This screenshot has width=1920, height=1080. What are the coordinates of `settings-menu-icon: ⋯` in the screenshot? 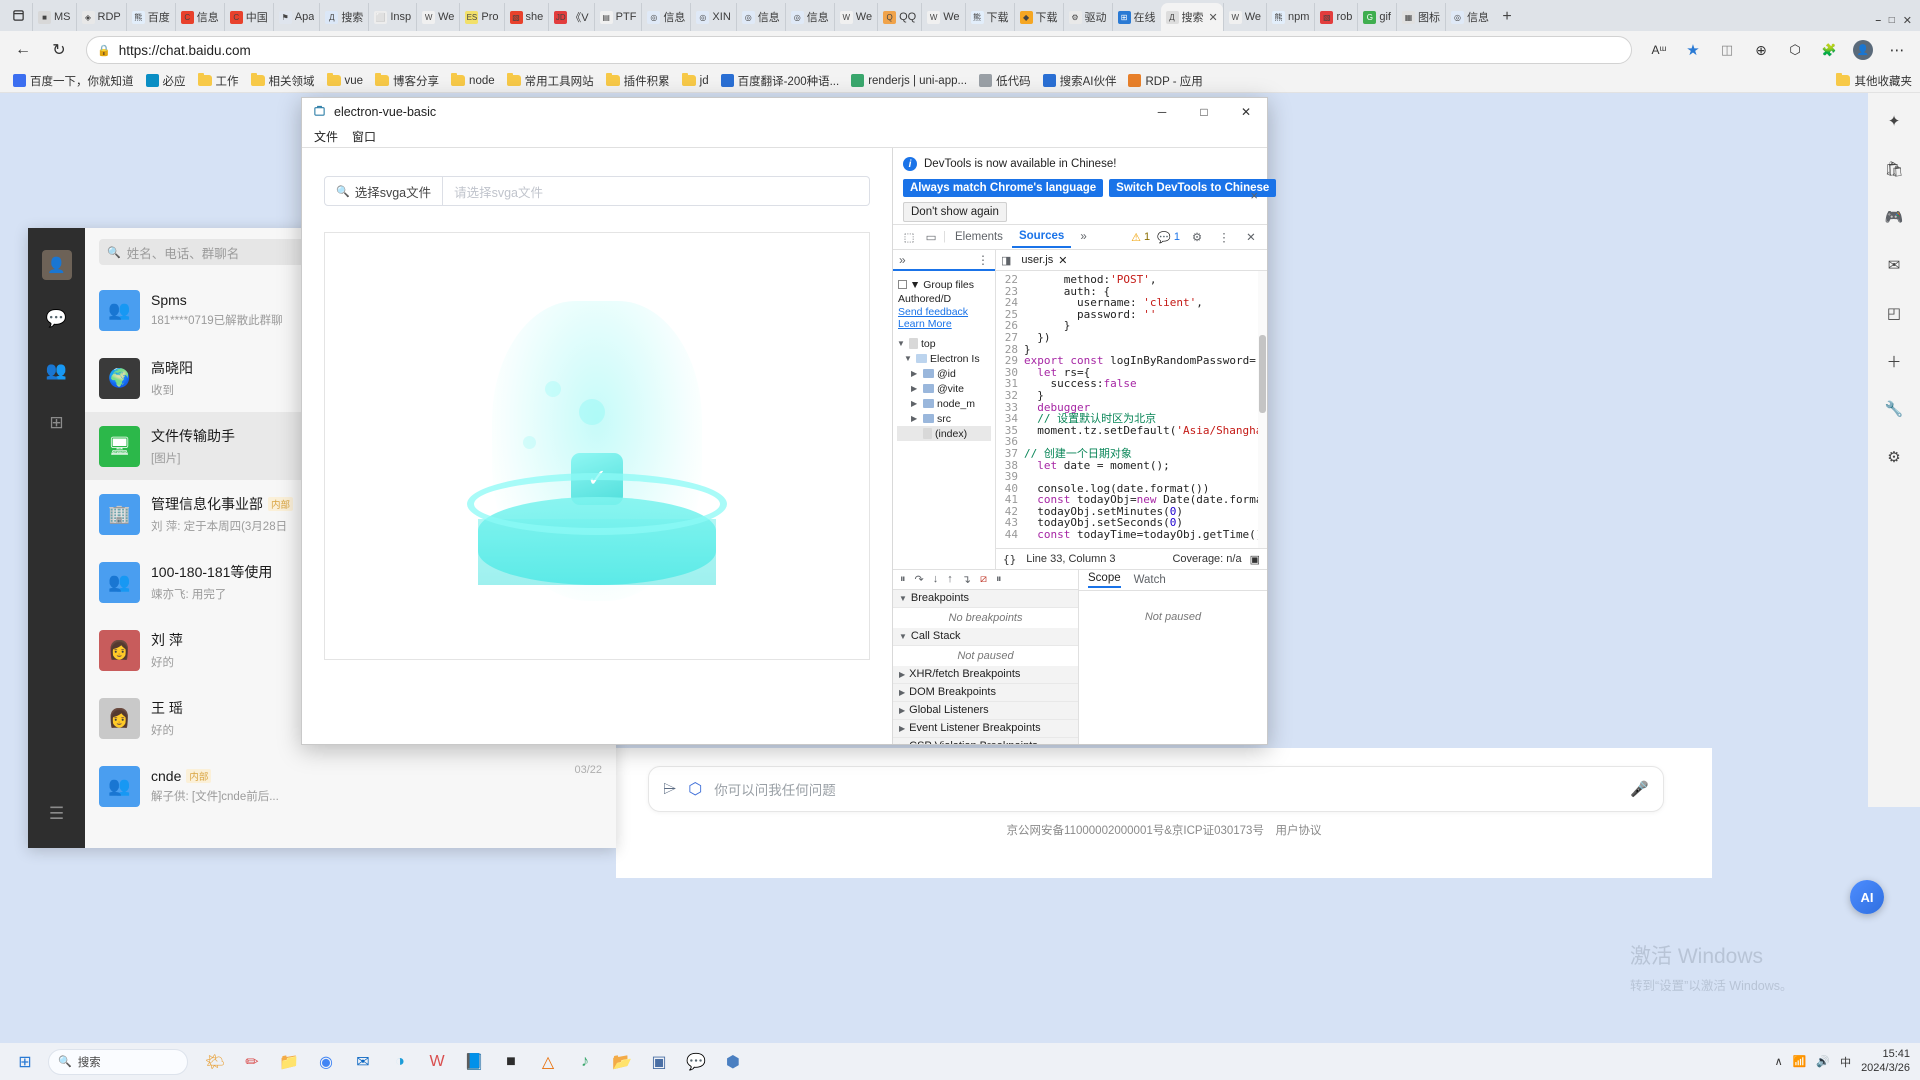 It's located at (1897, 50).